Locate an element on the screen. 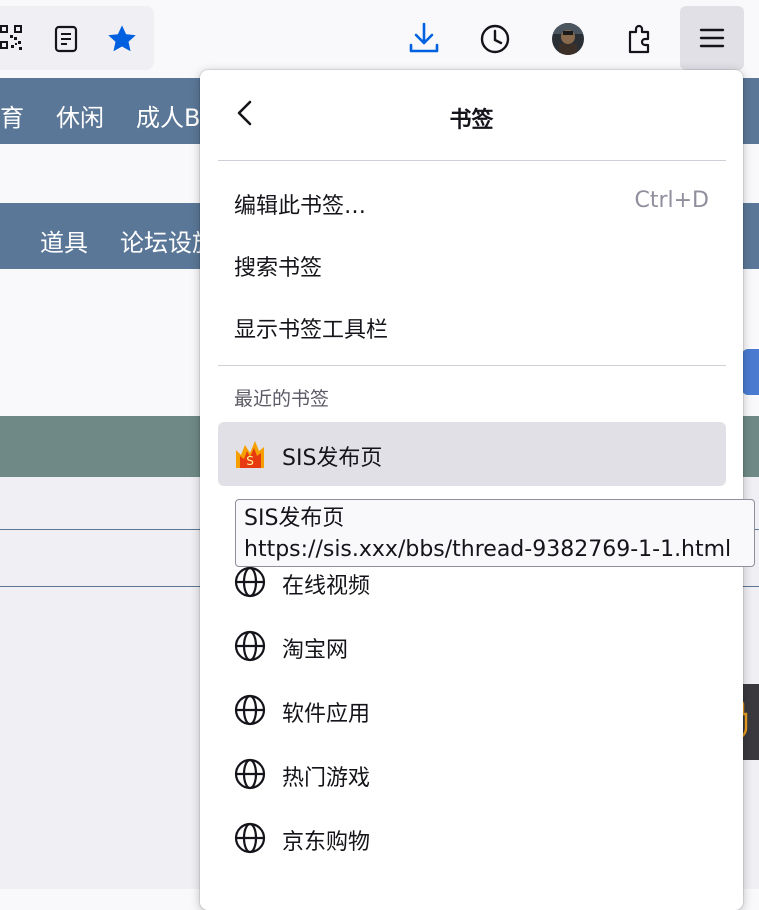 Image resolution: width=759 pixels, height=910 pixels. browser-toolbar is located at coordinates (379, 39).